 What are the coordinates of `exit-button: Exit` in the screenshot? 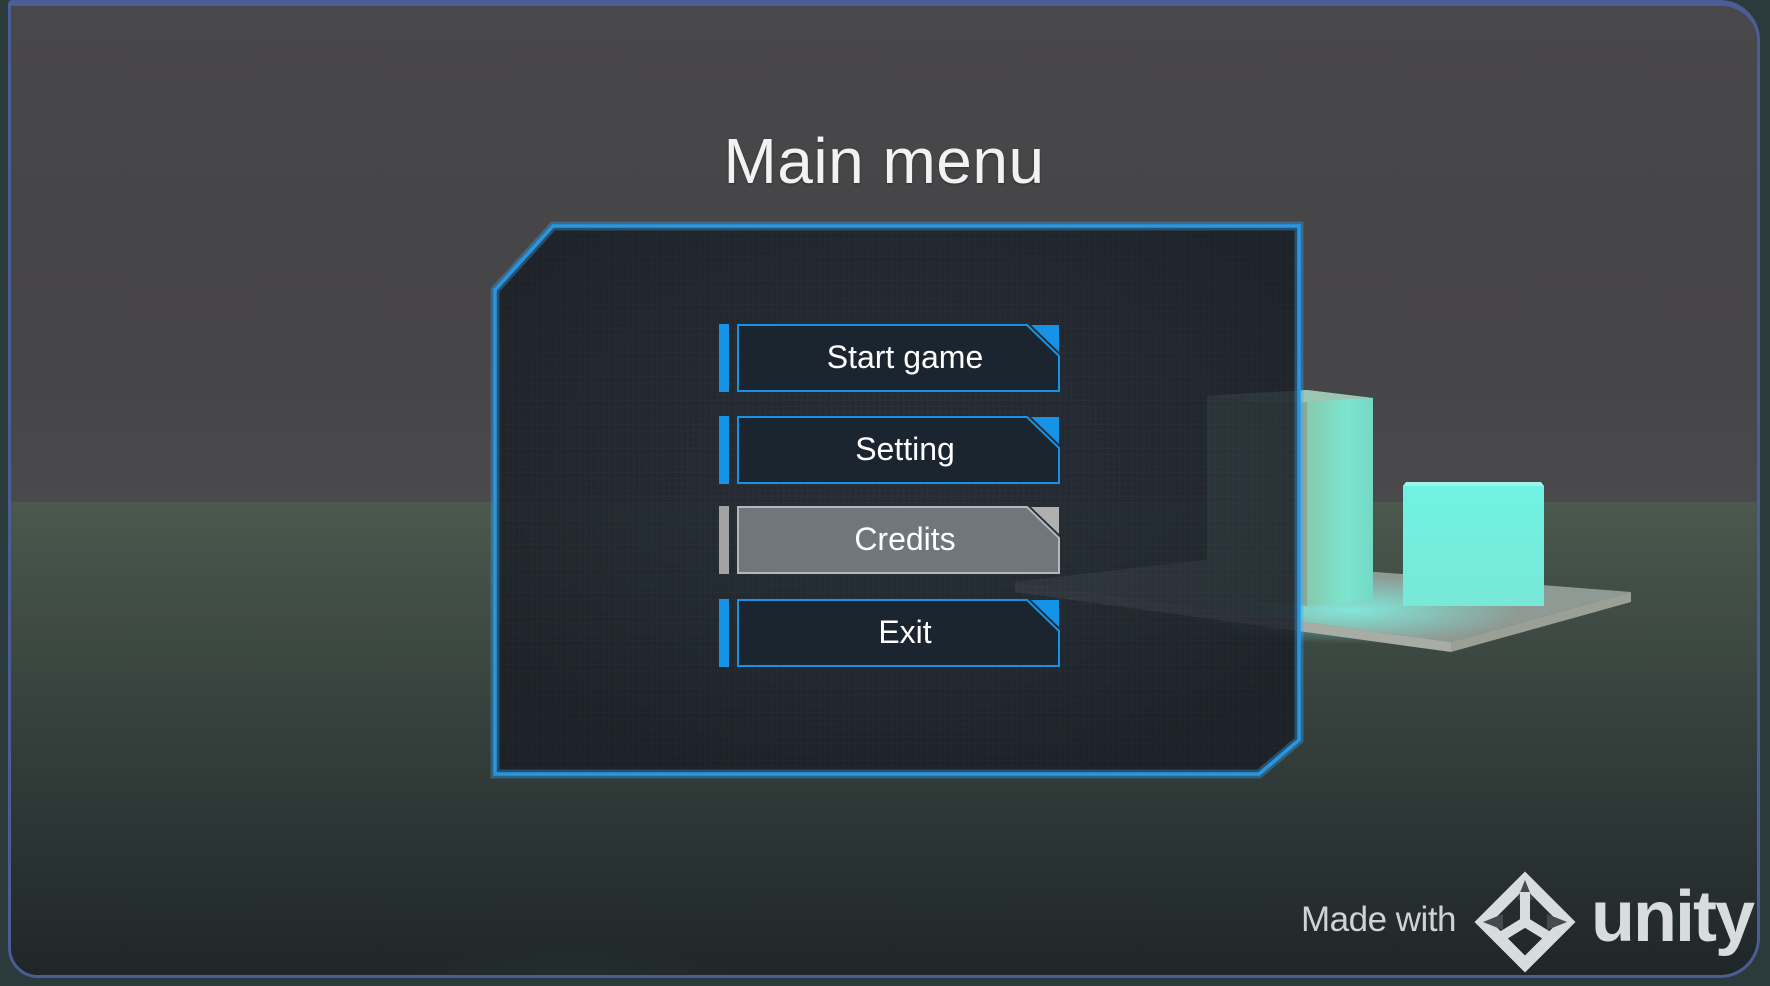 It's located at (894, 633).